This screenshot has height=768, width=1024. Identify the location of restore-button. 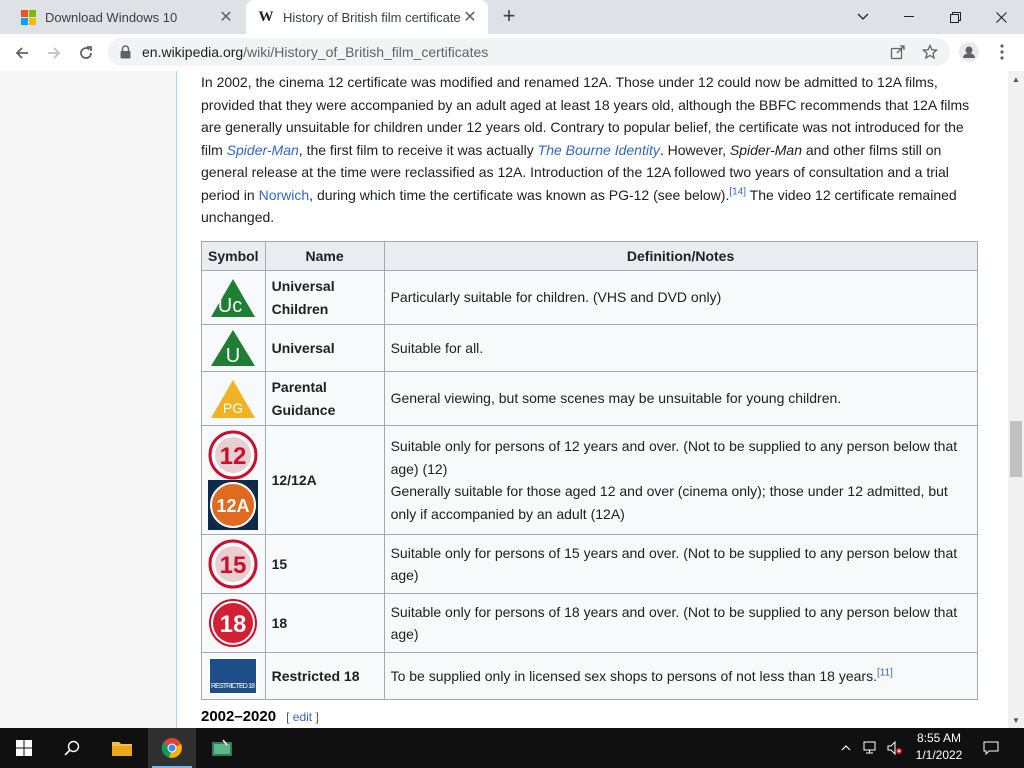
(955, 17).